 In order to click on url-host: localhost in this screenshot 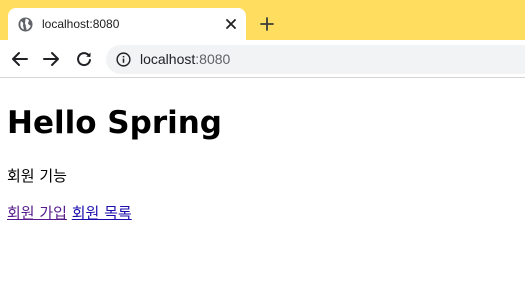, I will do `click(168, 59)`.